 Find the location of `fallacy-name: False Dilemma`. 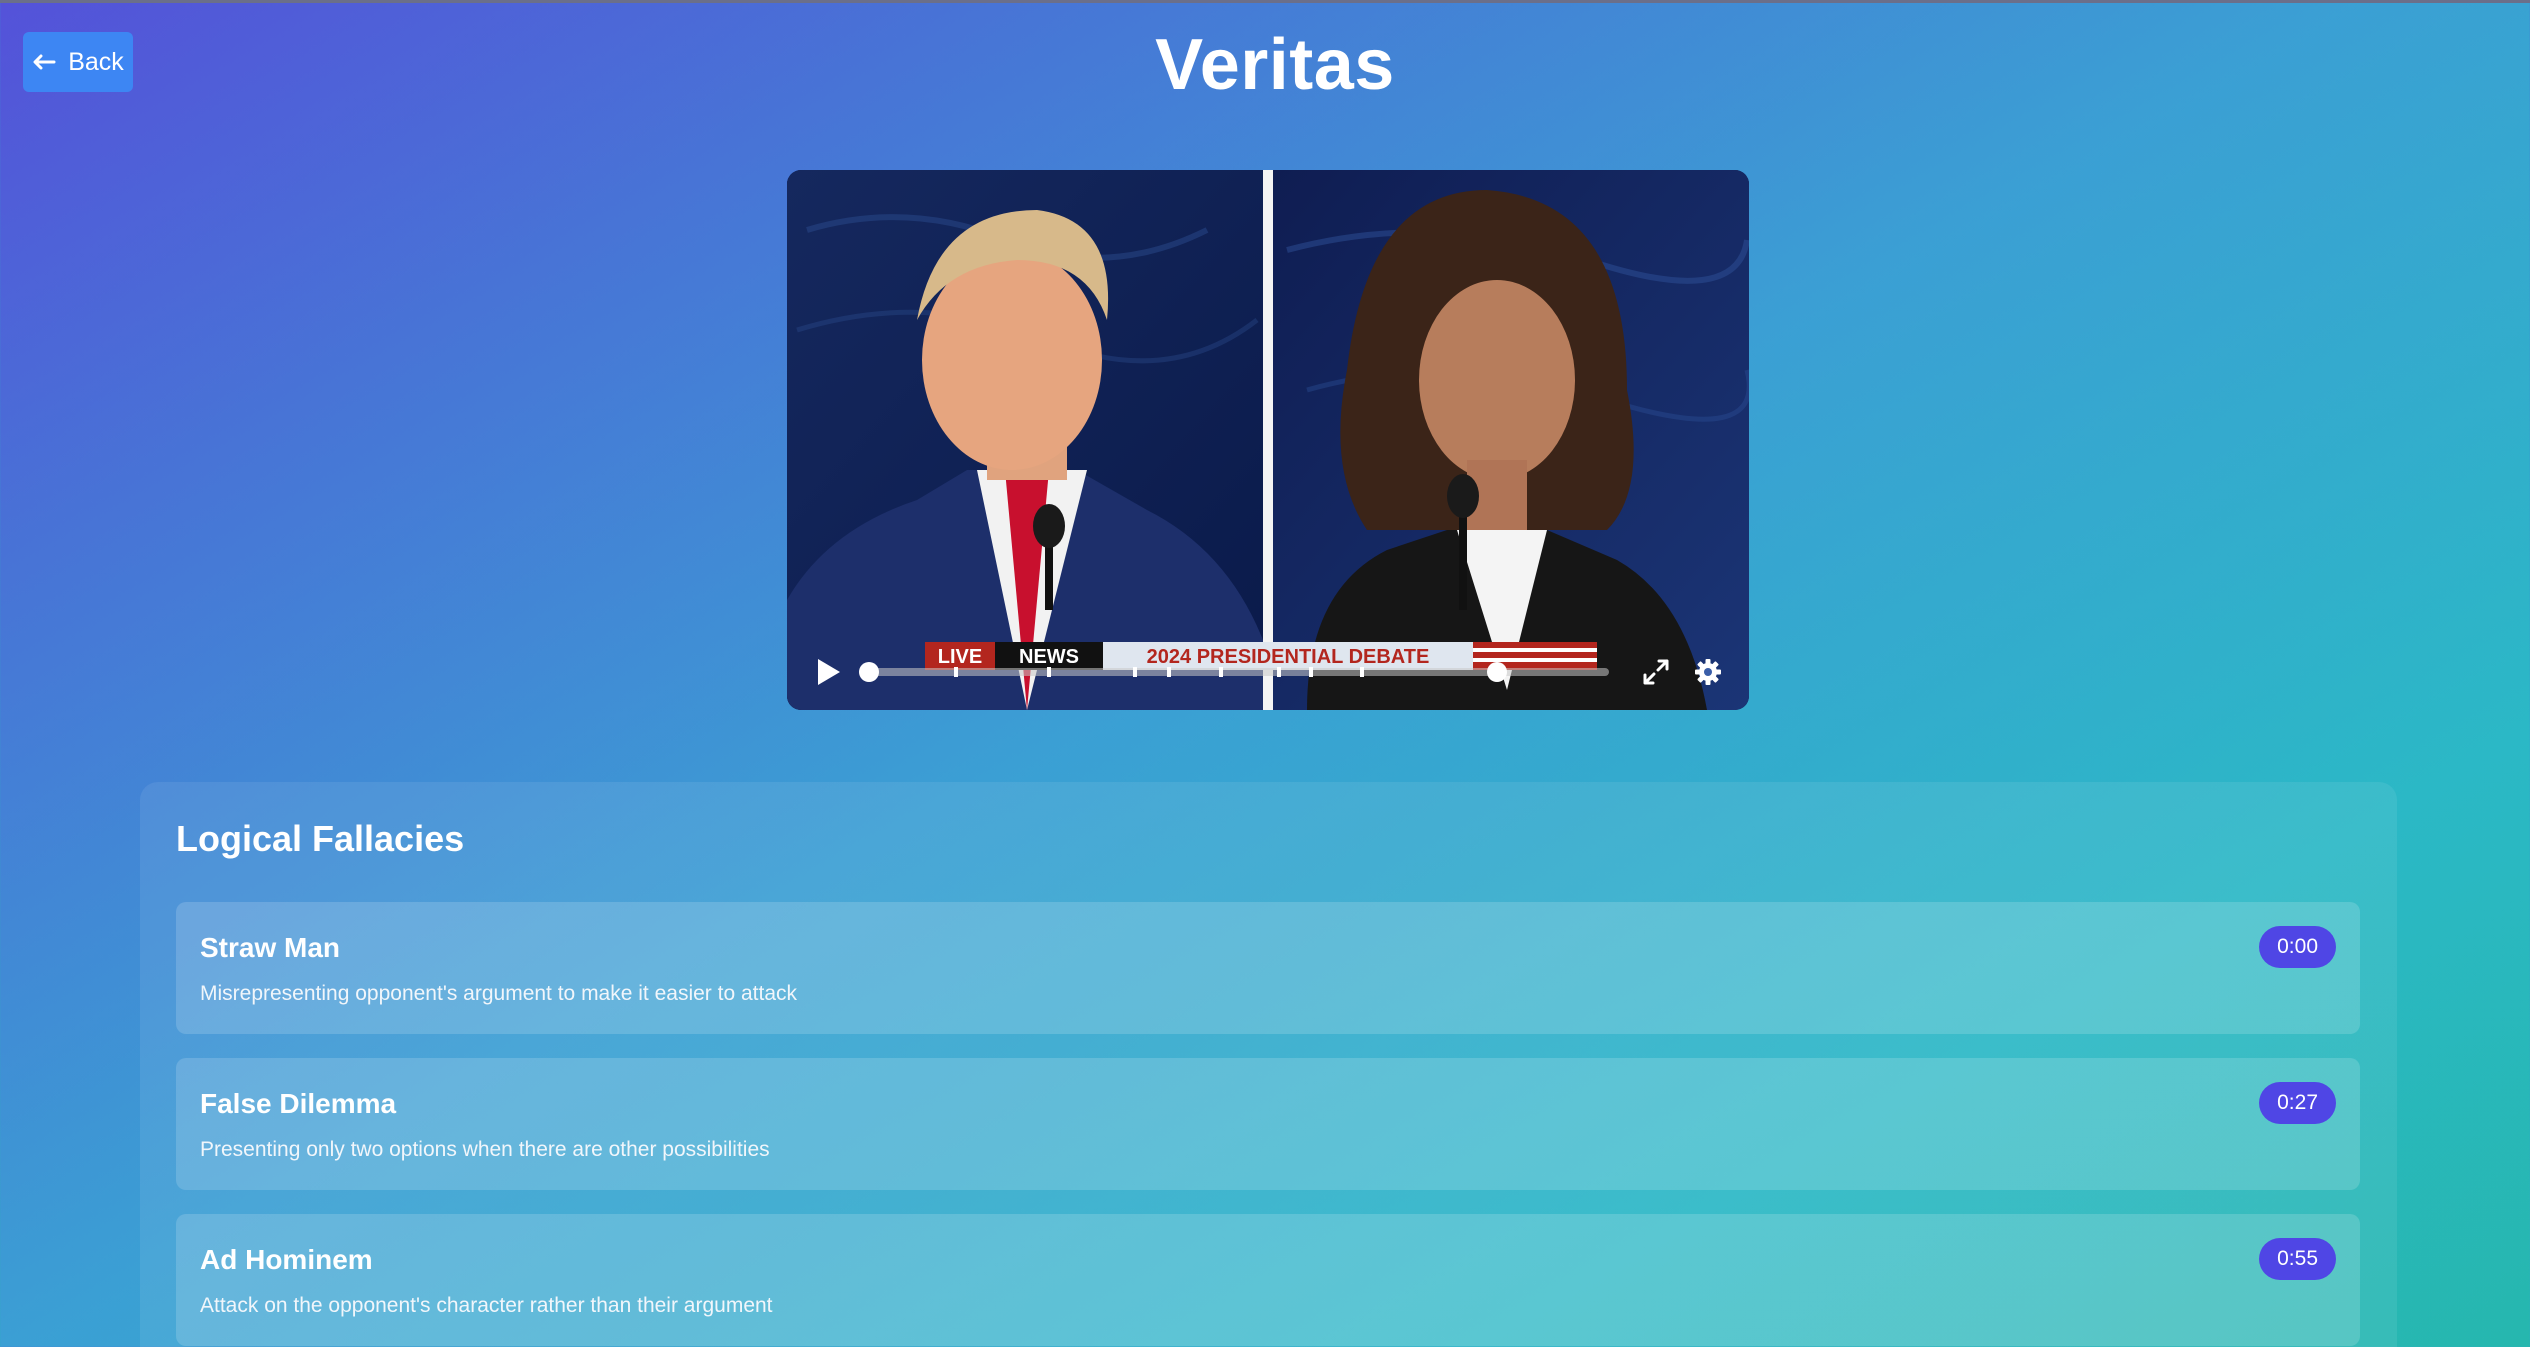

fallacy-name: False Dilemma is located at coordinates (298, 1103).